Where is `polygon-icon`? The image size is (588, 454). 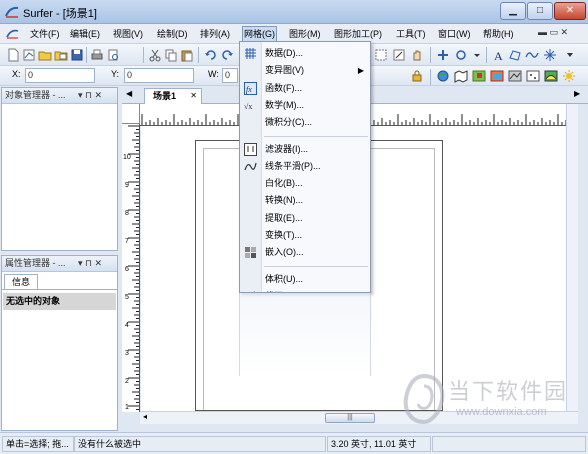
polygon-icon is located at coordinates (515, 55).